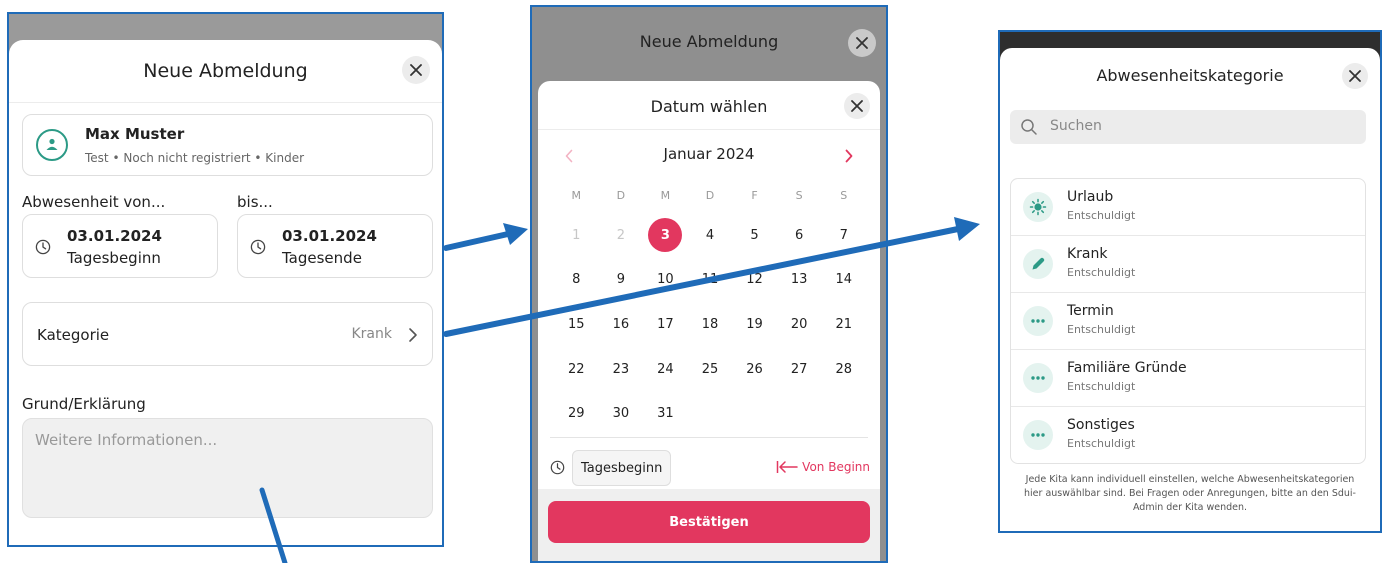 The image size is (1389, 563). I want to click on calendar-day: 16, so click(621, 324).